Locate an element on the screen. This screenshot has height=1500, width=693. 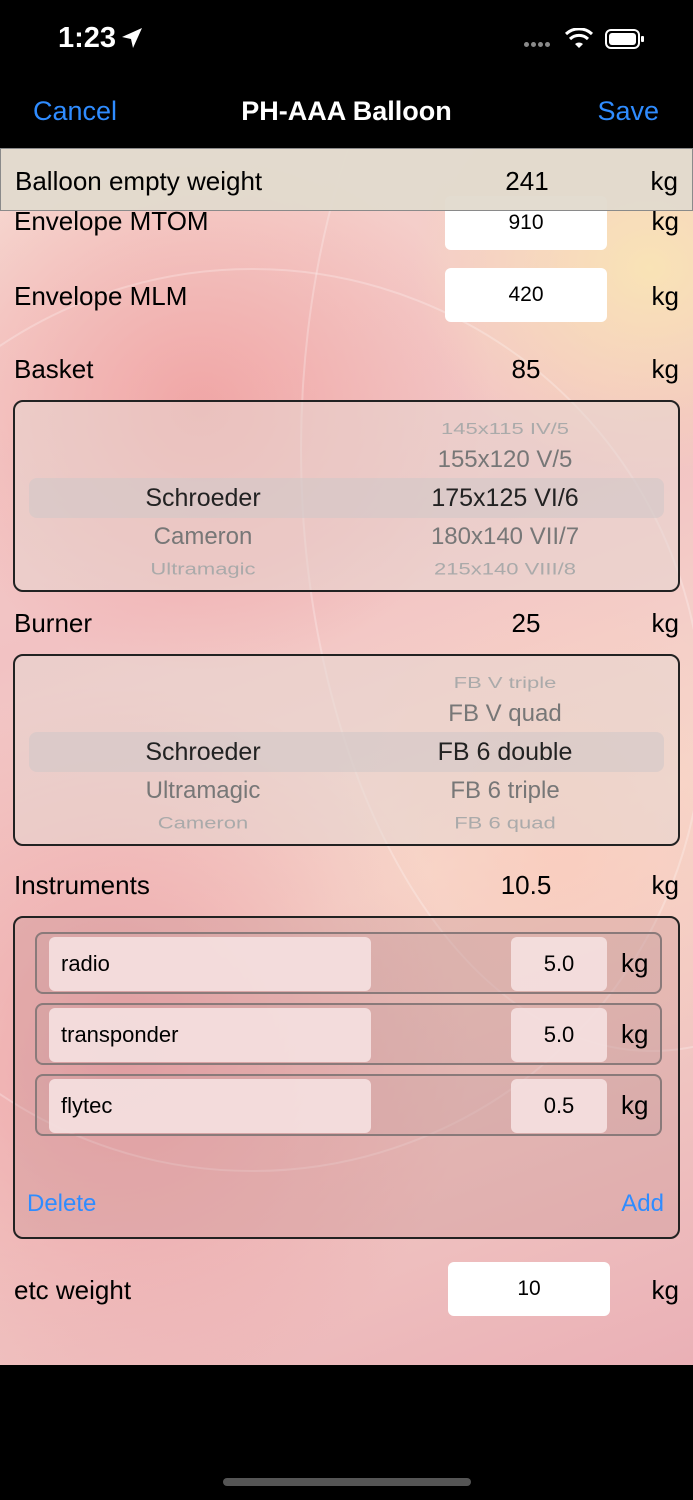
instruments-unit: kg is located at coordinates (665, 885).